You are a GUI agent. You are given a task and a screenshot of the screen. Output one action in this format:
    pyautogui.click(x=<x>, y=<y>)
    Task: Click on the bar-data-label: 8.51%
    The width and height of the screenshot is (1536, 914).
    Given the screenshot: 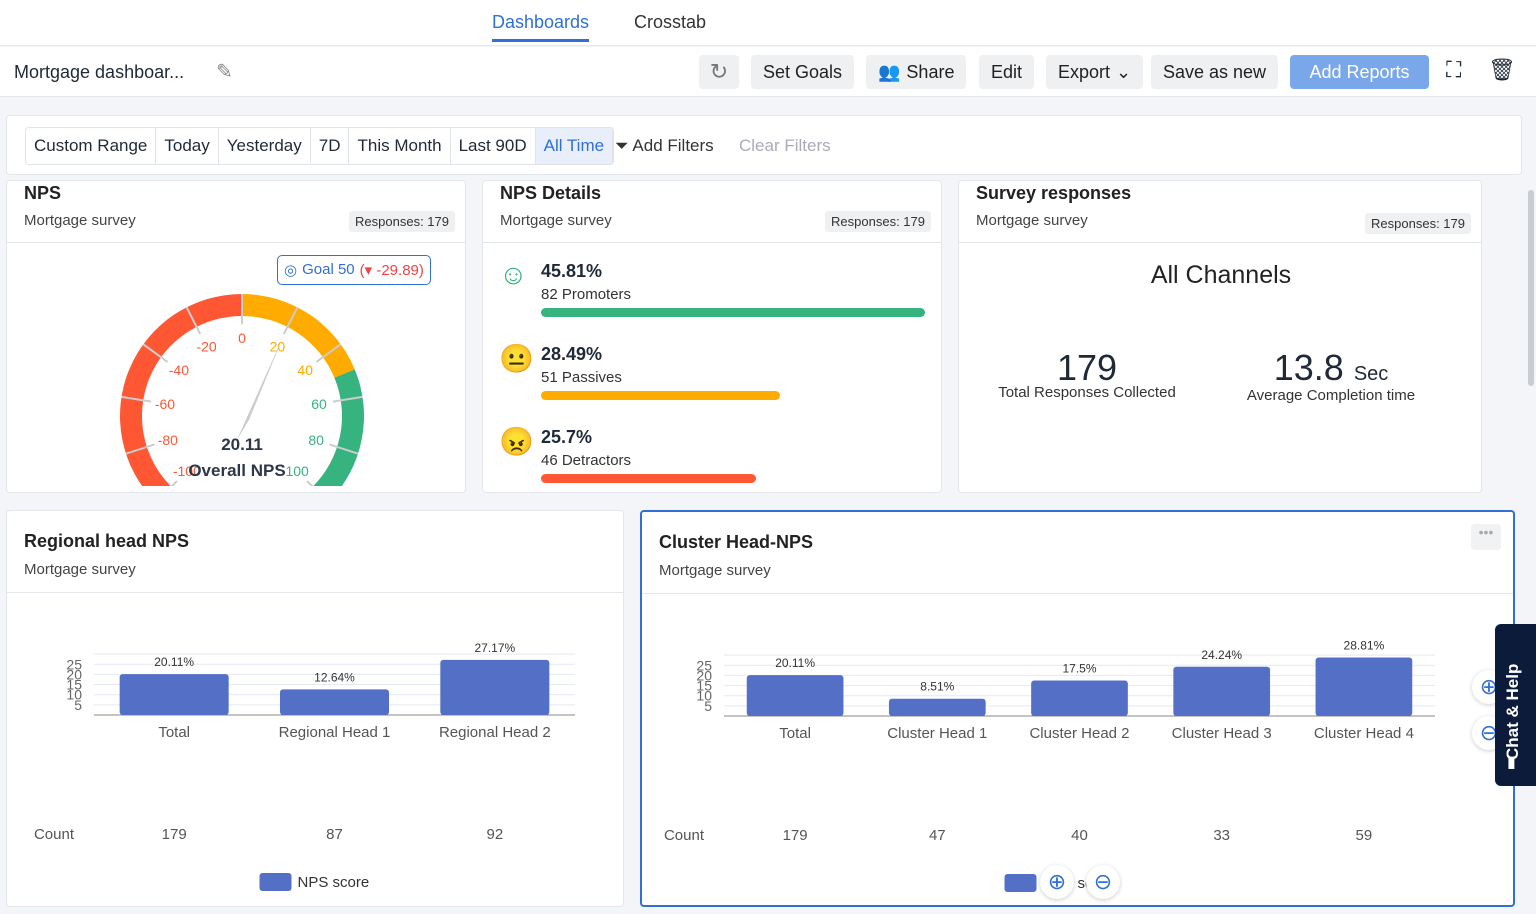 What is the action you would take?
    pyautogui.click(x=937, y=687)
    